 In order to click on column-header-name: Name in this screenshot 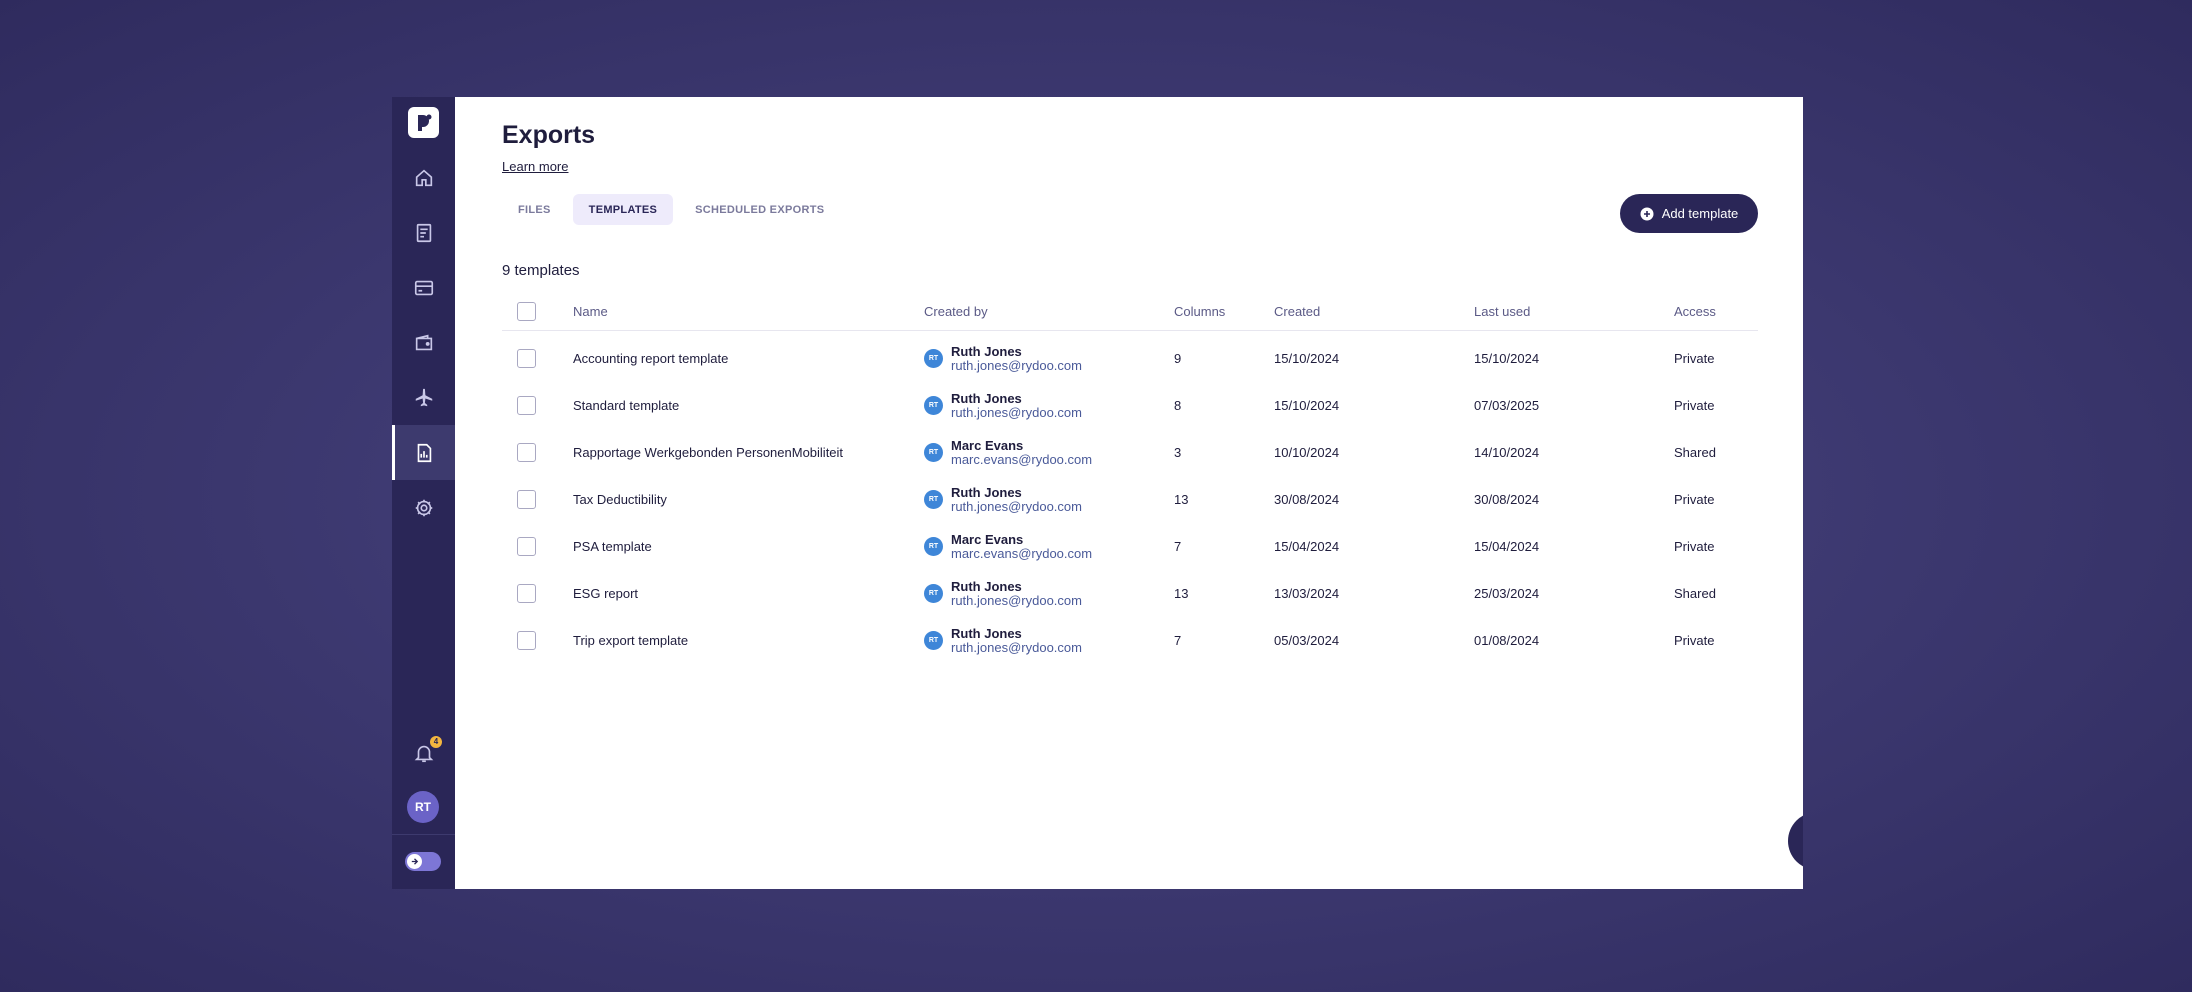, I will do `click(590, 311)`.